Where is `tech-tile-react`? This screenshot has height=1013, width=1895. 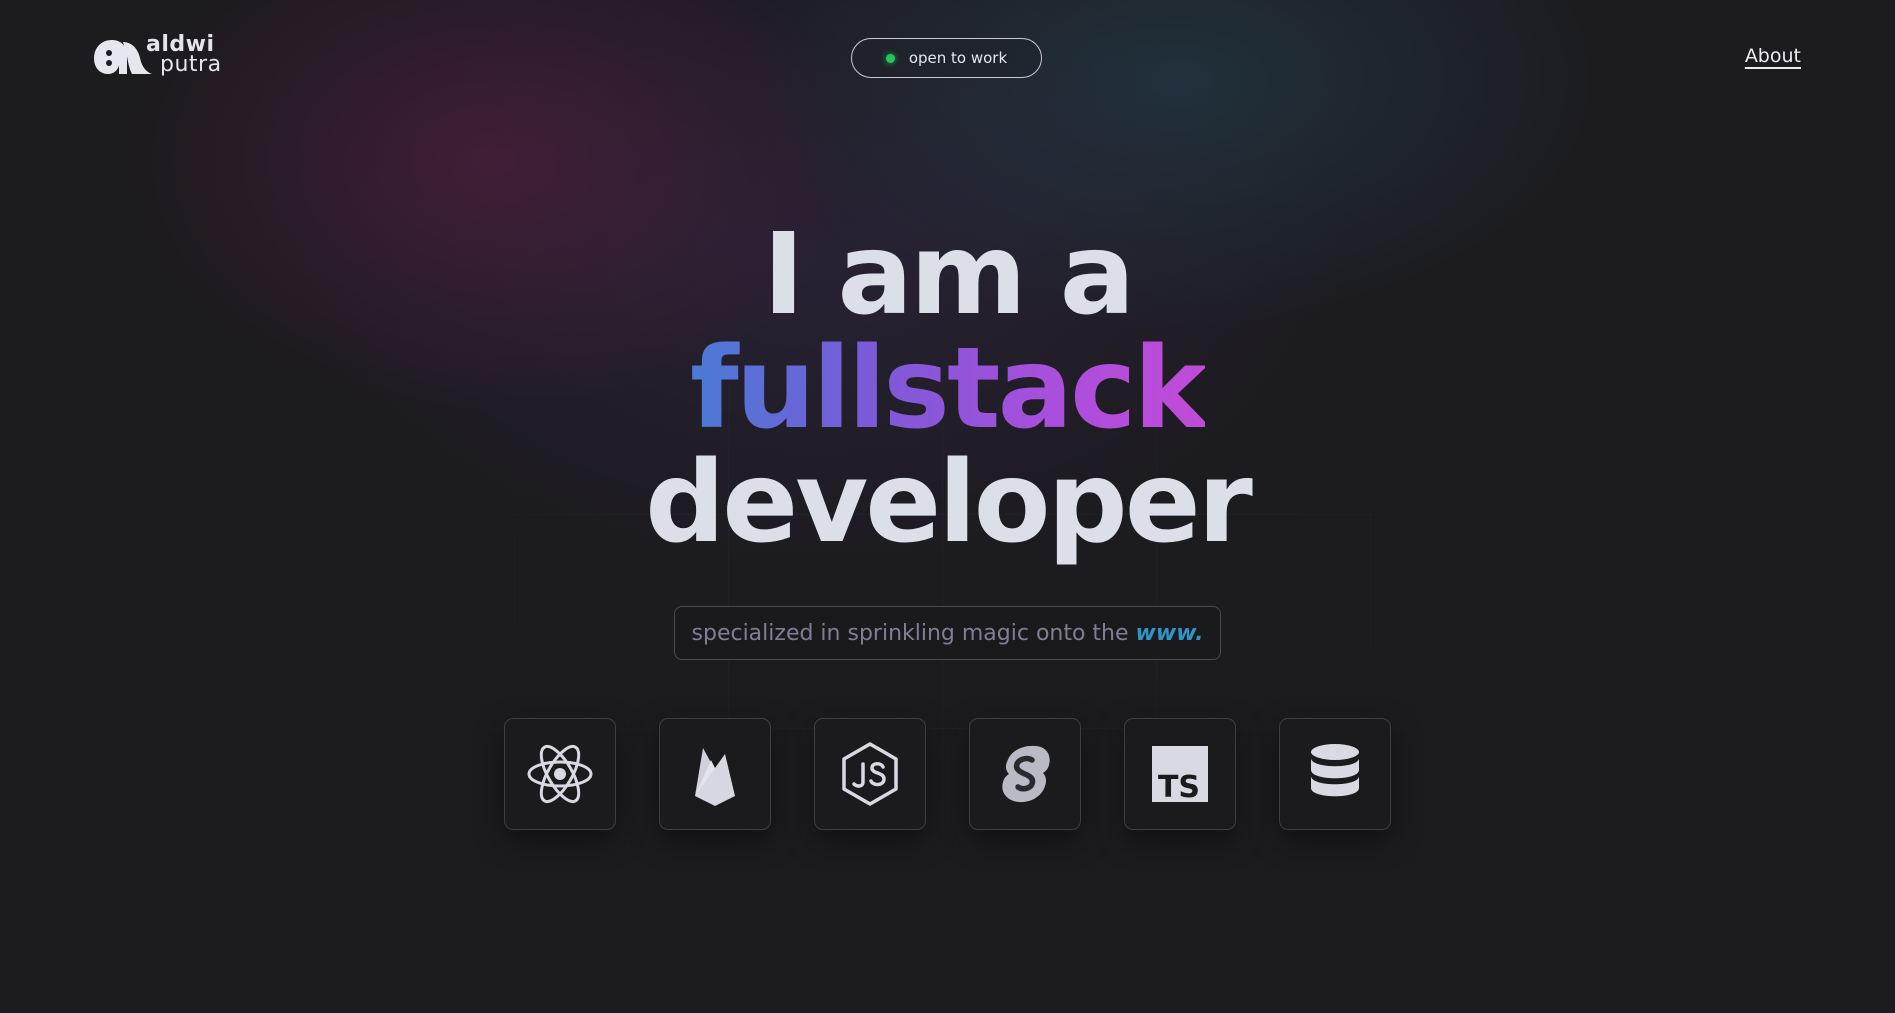 tech-tile-react is located at coordinates (560, 774).